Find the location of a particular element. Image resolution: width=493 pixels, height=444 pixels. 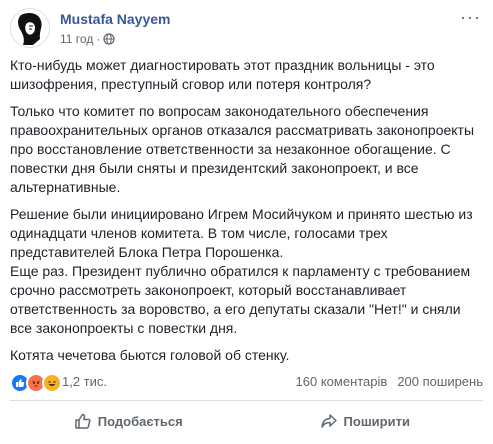

avatar-portrait-icon is located at coordinates (30, 28).